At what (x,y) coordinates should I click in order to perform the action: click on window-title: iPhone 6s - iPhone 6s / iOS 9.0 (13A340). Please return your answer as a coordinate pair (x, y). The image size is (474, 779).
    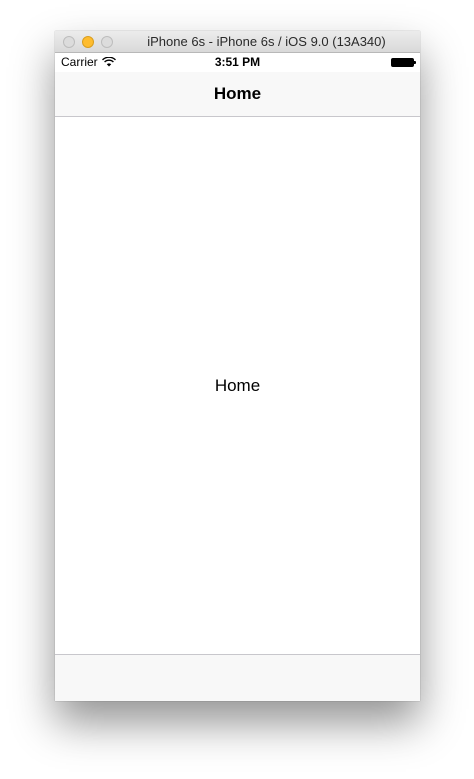
    Looking at the image, I should click on (266, 41).